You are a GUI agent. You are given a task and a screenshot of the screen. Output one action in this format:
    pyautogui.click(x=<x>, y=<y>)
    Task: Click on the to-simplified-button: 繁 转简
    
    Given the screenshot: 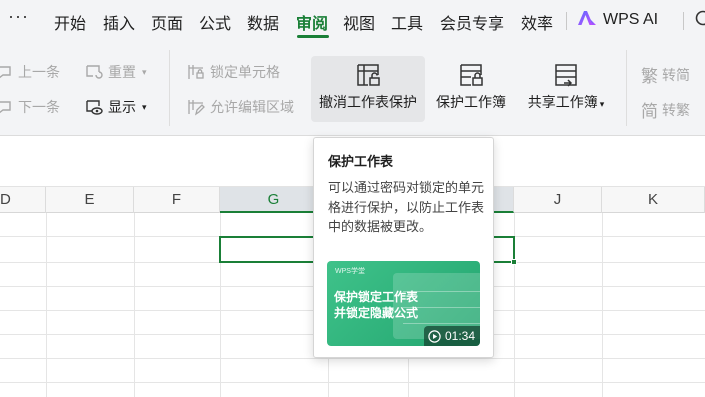 What is the action you would take?
    pyautogui.click(x=665, y=74)
    